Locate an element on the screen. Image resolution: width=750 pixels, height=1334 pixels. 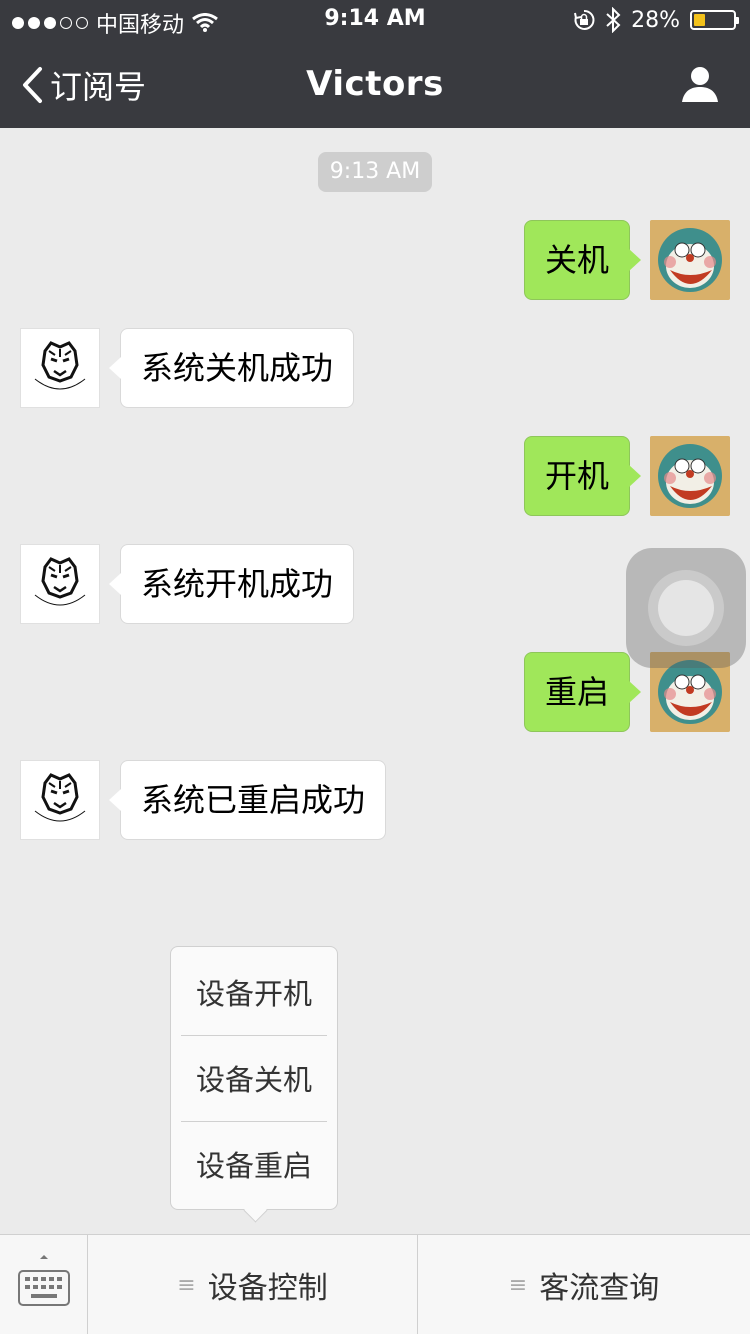
status-bar: 中国移动 9:14 AM 28% is located at coordinates (375, 20).